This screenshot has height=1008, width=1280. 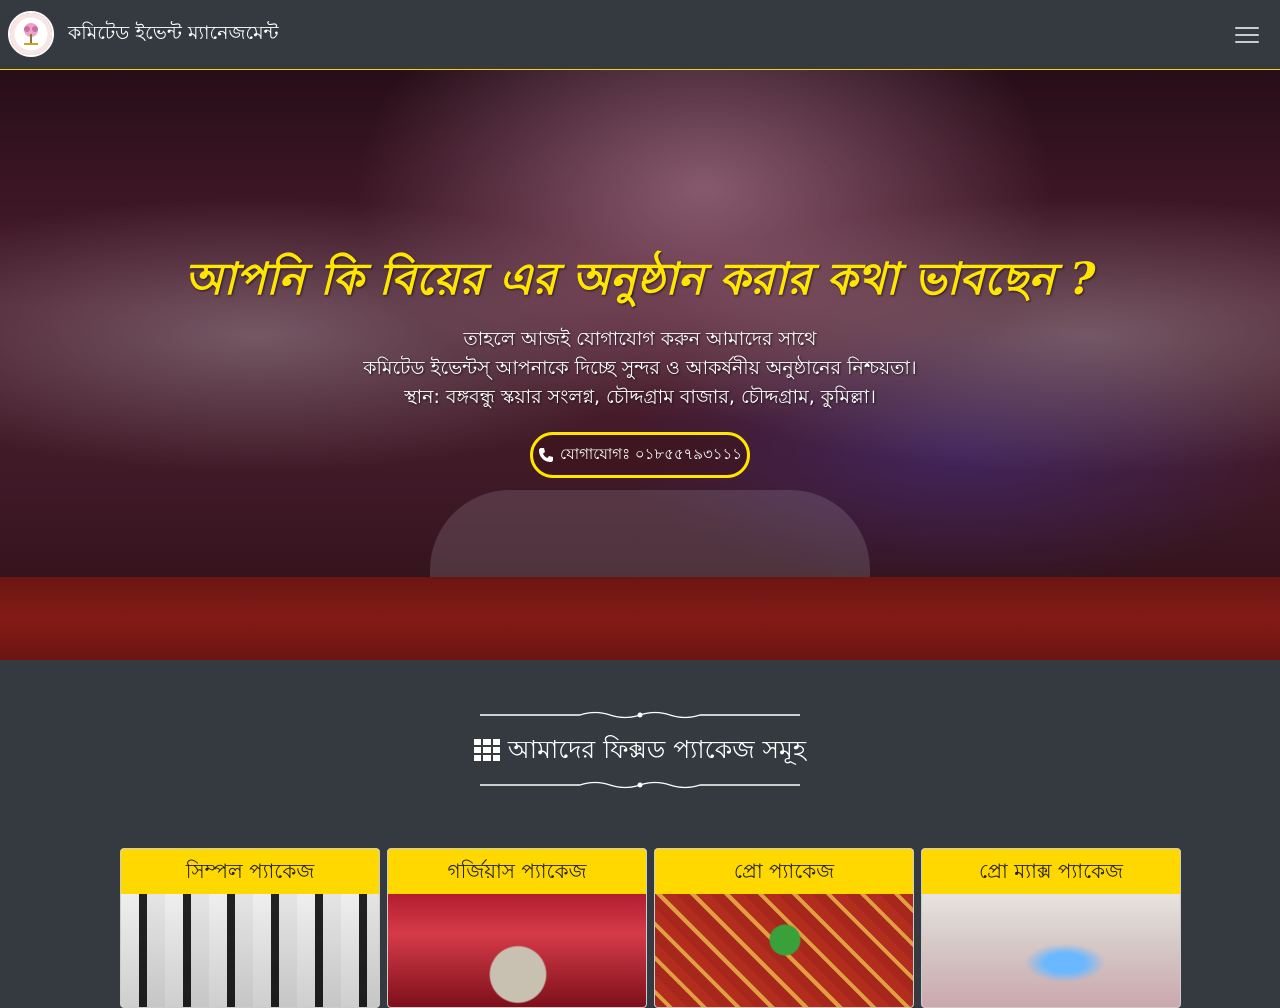 What do you see at coordinates (640, 715) in the screenshot?
I see `ornament-divider-top` at bounding box center [640, 715].